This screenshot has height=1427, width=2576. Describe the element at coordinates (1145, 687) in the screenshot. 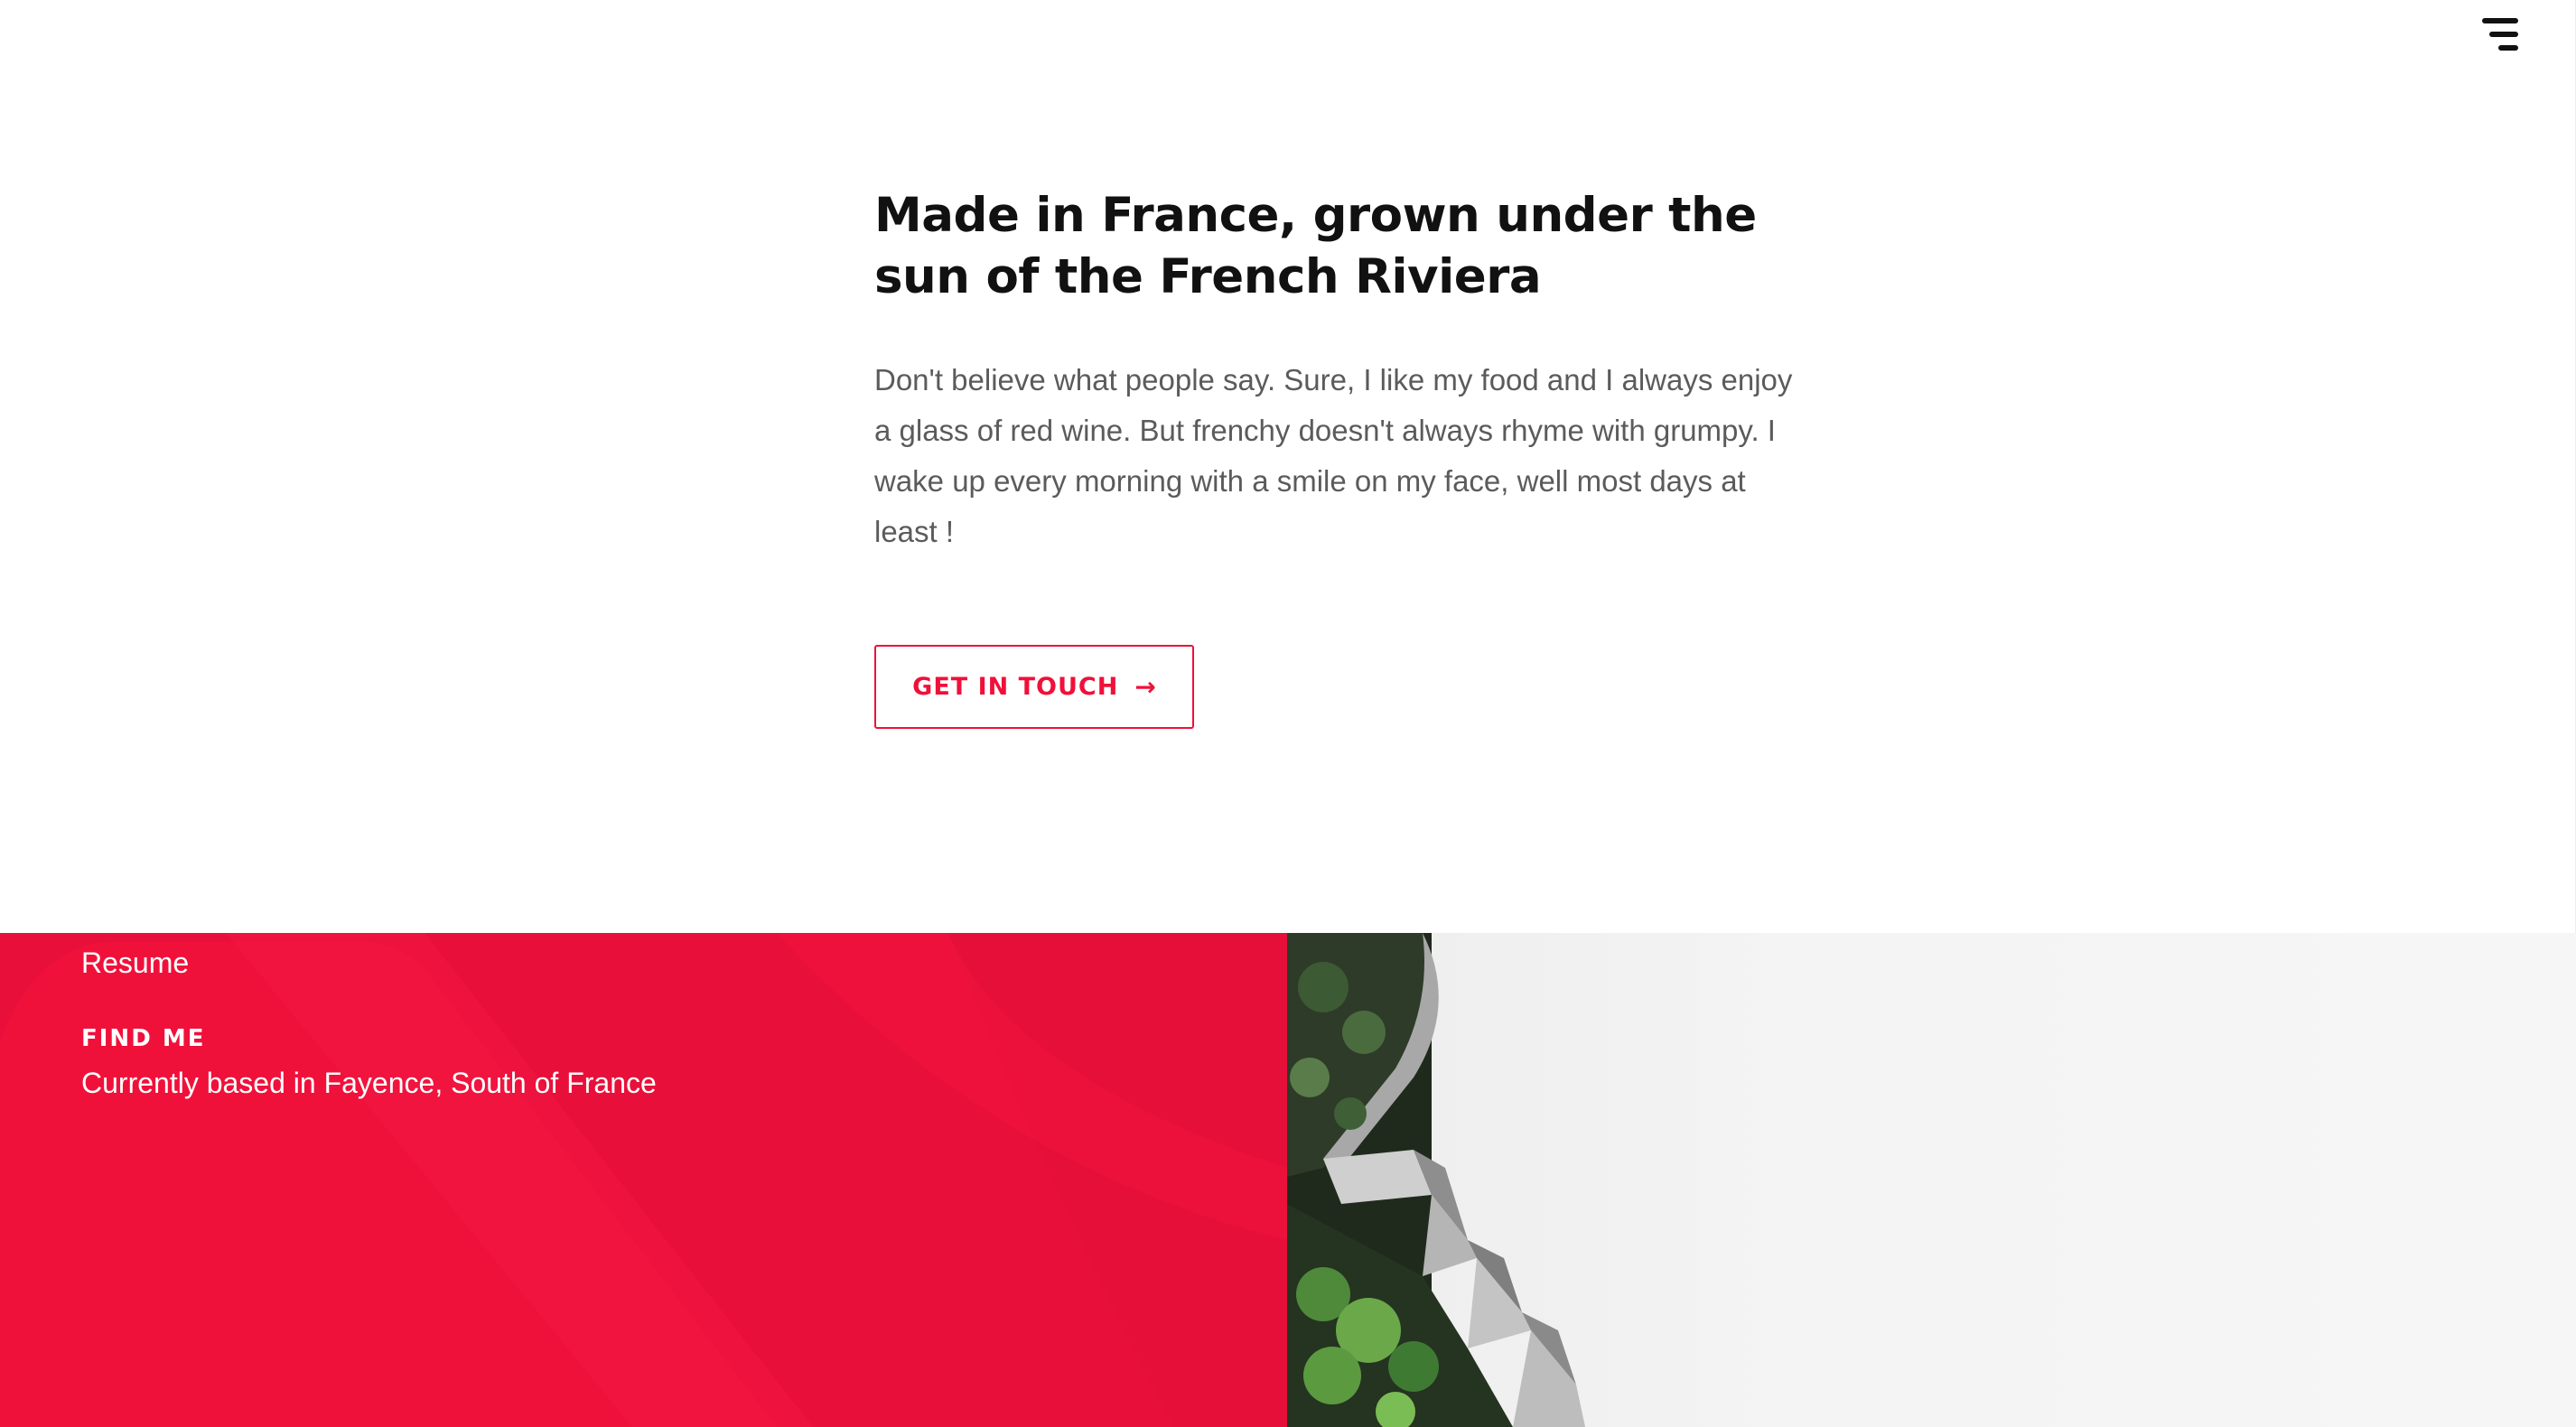

I see `arrow-right-icon: →` at that location.